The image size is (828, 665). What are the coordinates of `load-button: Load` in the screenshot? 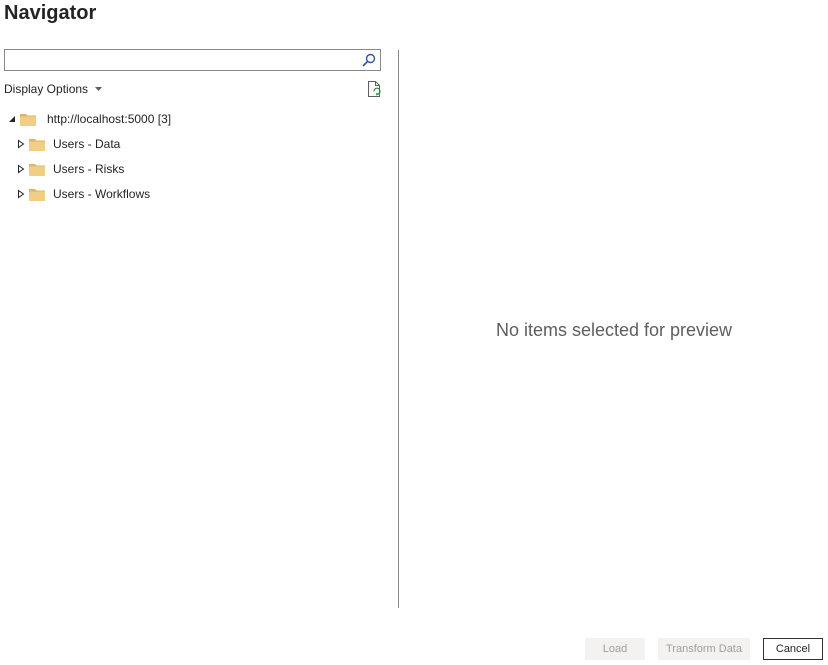 It's located at (615, 649).